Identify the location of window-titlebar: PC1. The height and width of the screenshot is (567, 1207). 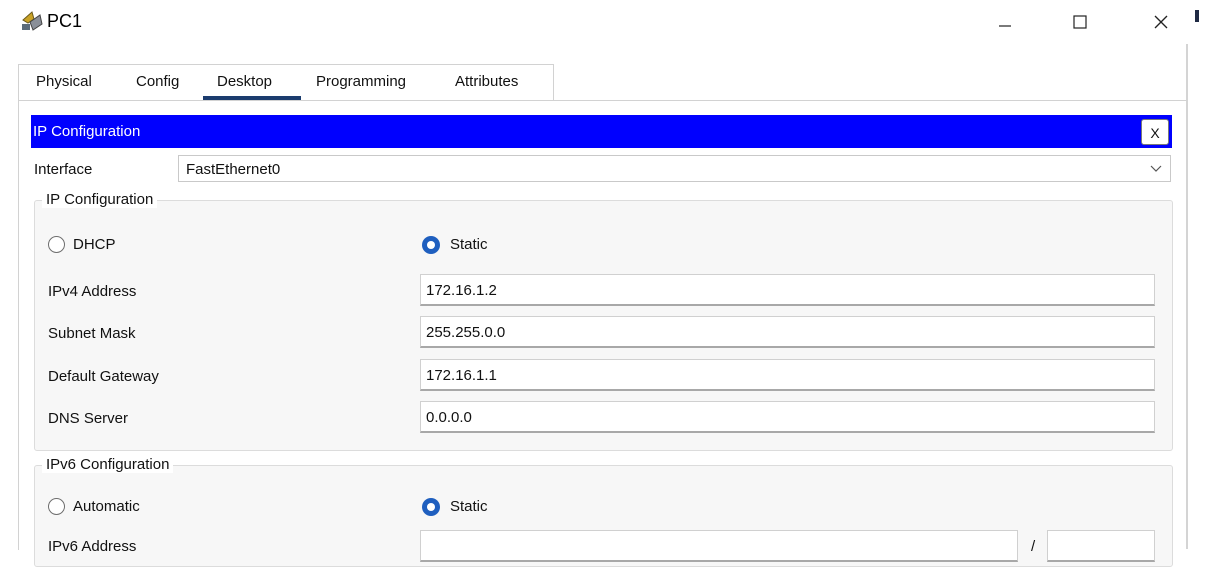
(596, 22).